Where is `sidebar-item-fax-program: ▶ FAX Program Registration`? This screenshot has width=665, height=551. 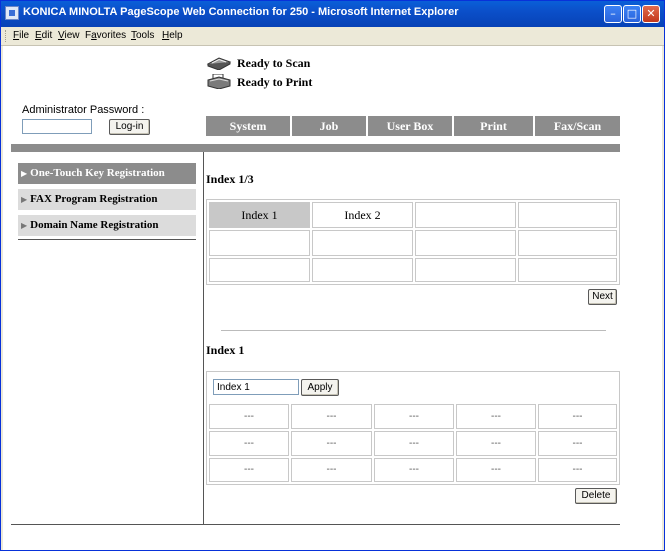 sidebar-item-fax-program: ▶ FAX Program Registration is located at coordinates (107, 199).